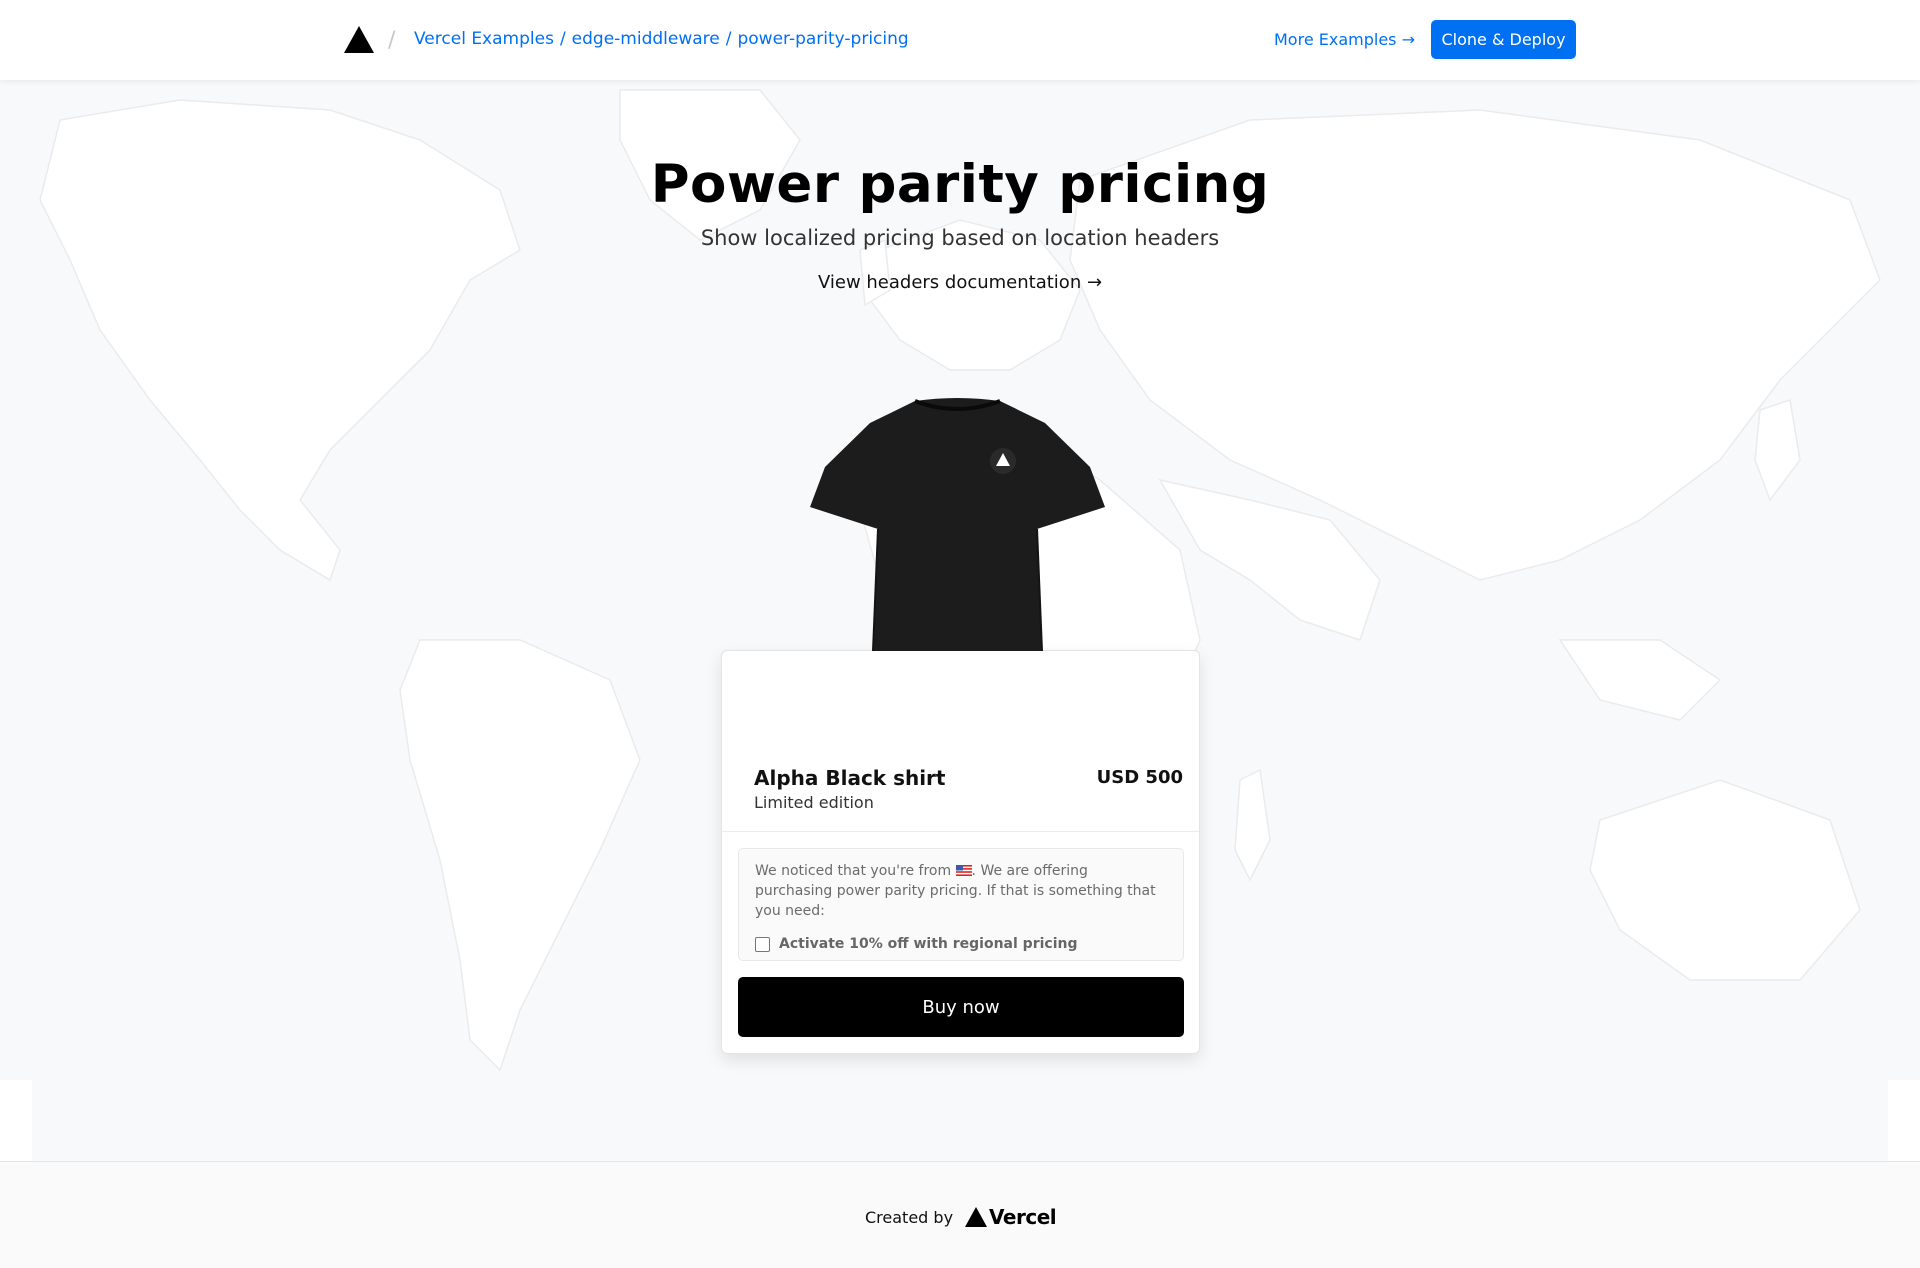  Describe the element at coordinates (928, 944) in the screenshot. I see `regional-pricing-checkbox-label: Activate 10% off with regional pricing` at that location.